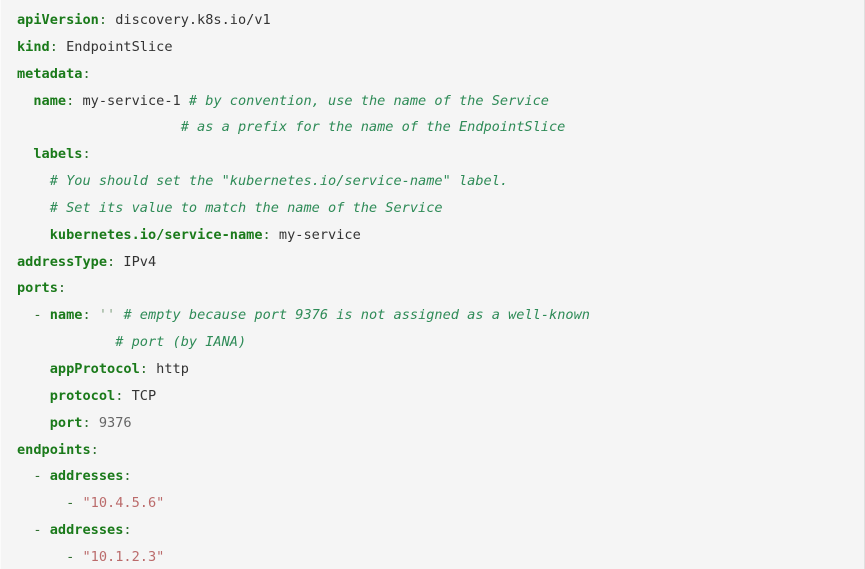  Describe the element at coordinates (123, 556) in the screenshot. I see `yaml-string: "10.1.2.3"` at that location.